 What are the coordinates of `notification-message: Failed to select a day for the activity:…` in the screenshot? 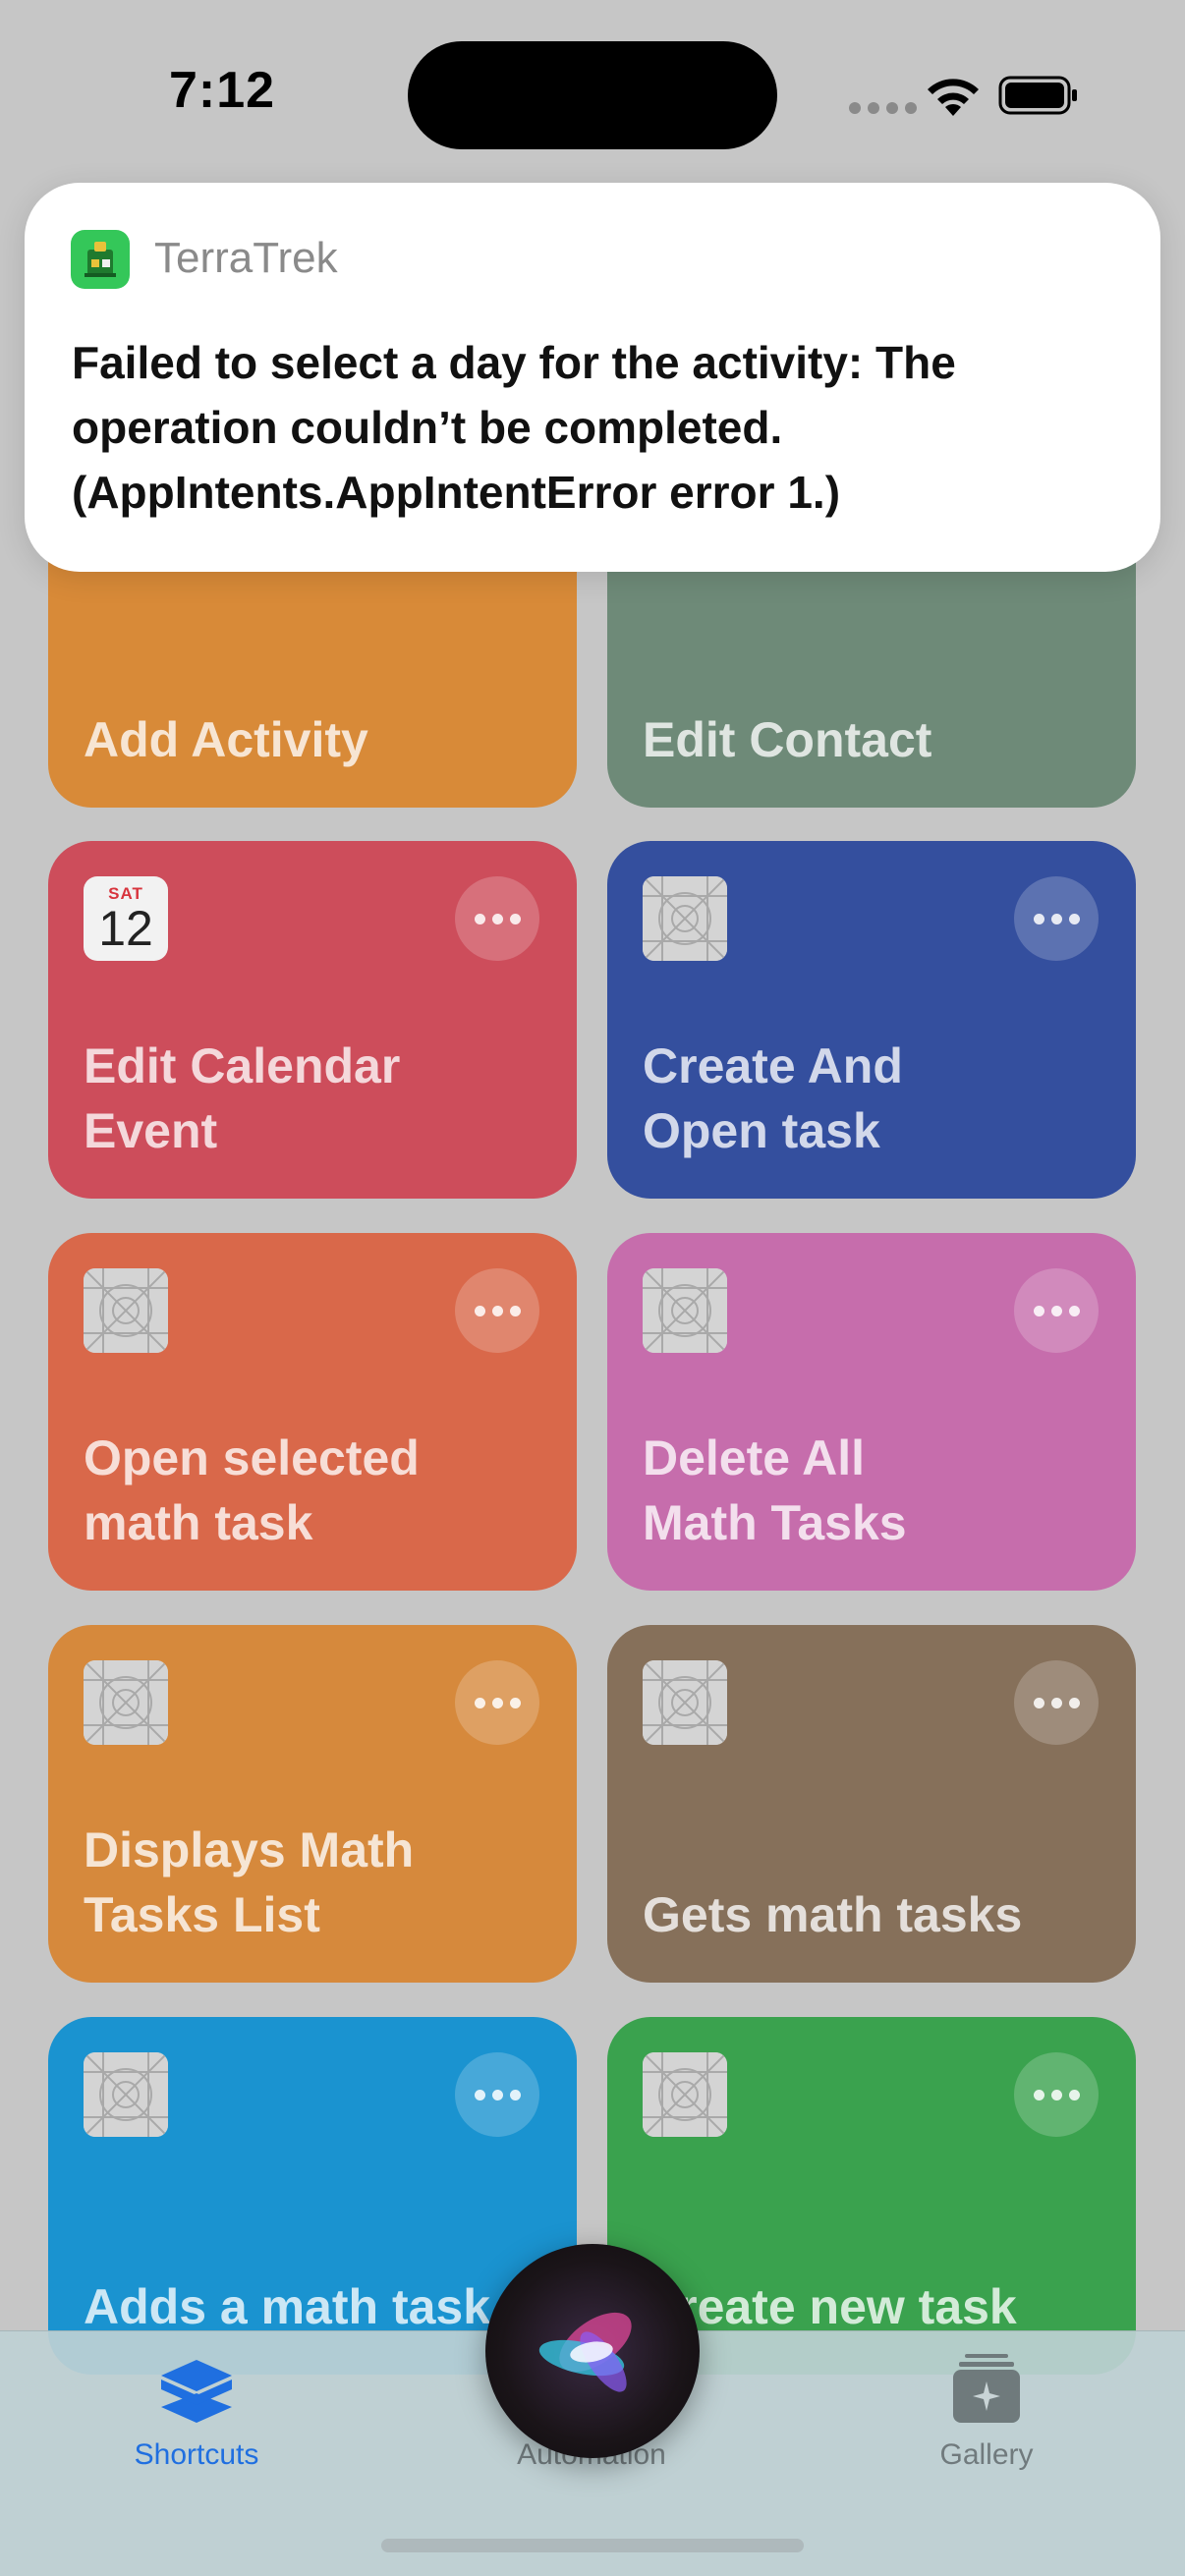 It's located at (514, 427).